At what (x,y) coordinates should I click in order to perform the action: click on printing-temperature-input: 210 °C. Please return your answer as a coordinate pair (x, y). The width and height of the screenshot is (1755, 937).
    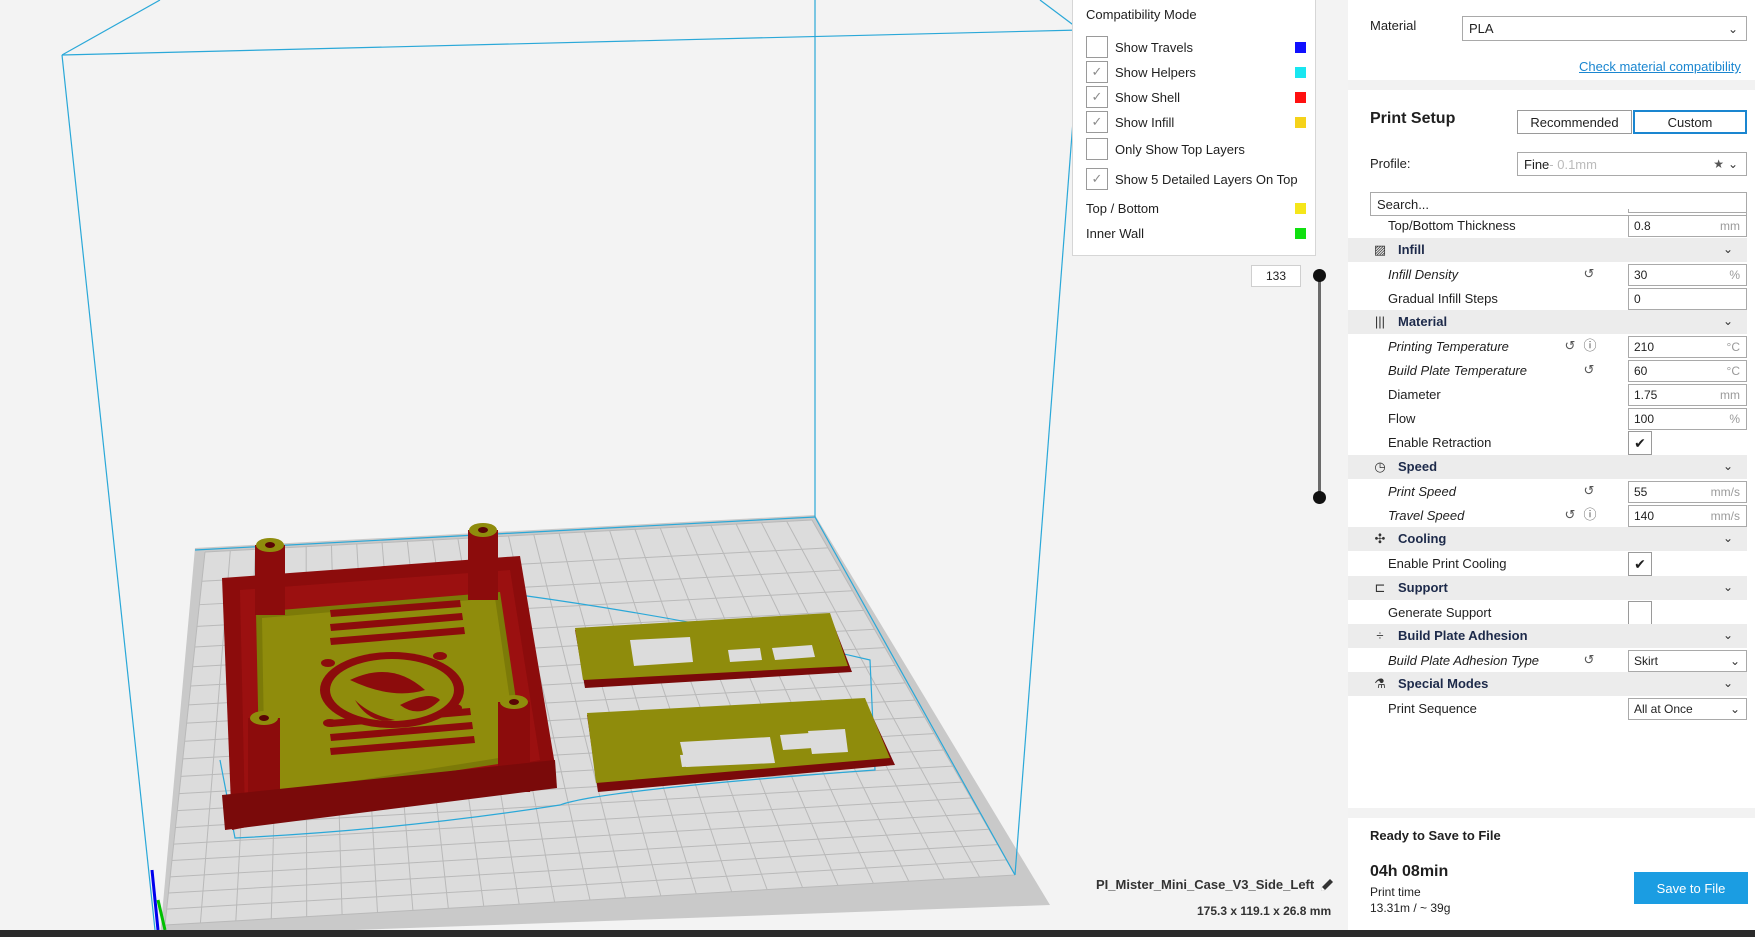
    Looking at the image, I should click on (1687, 347).